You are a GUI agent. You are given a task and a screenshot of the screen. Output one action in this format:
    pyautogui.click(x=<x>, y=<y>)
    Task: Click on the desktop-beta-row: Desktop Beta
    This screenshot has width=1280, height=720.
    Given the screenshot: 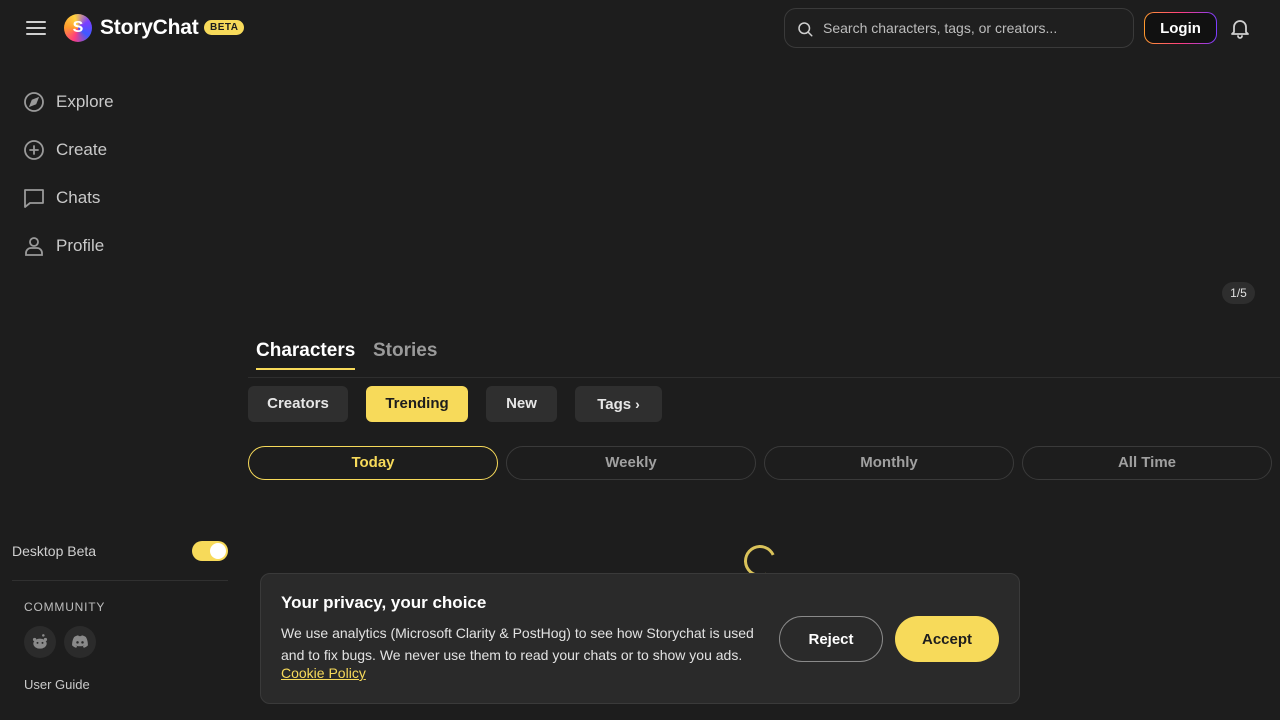 What is the action you would take?
    pyautogui.click(x=120, y=552)
    